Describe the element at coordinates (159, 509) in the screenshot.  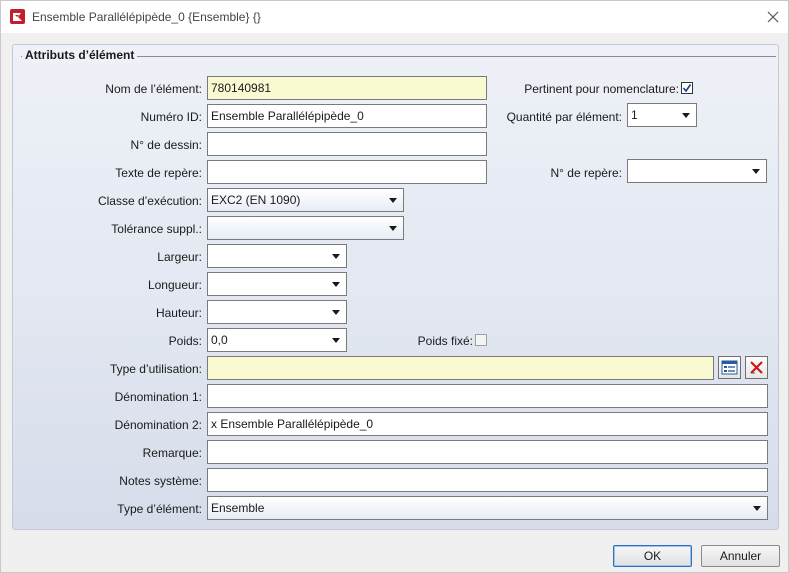
I see `type-element-label: Type d’élément:` at that location.